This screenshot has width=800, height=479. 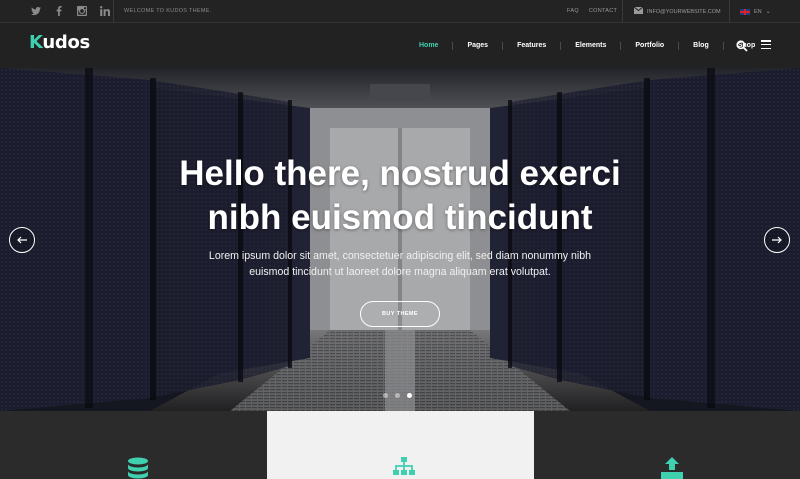 I want to click on slider-next-button, so click(x=777, y=240).